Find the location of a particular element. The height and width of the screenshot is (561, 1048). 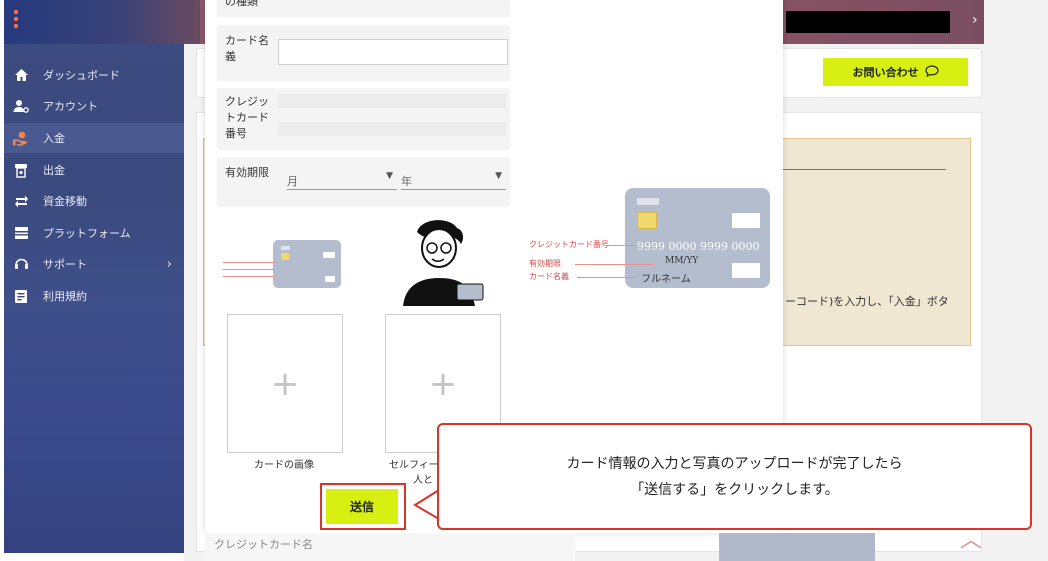

sidebar-item-label: 入金 is located at coordinates (54, 138).